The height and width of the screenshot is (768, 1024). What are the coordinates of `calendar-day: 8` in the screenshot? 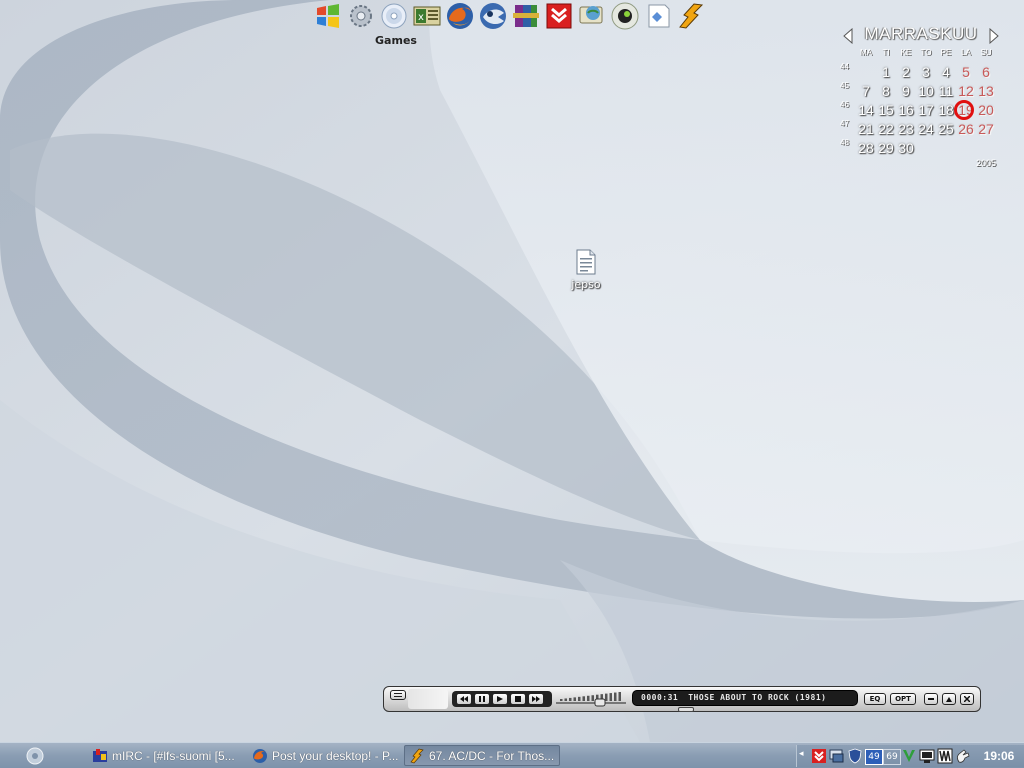 It's located at (886, 91).